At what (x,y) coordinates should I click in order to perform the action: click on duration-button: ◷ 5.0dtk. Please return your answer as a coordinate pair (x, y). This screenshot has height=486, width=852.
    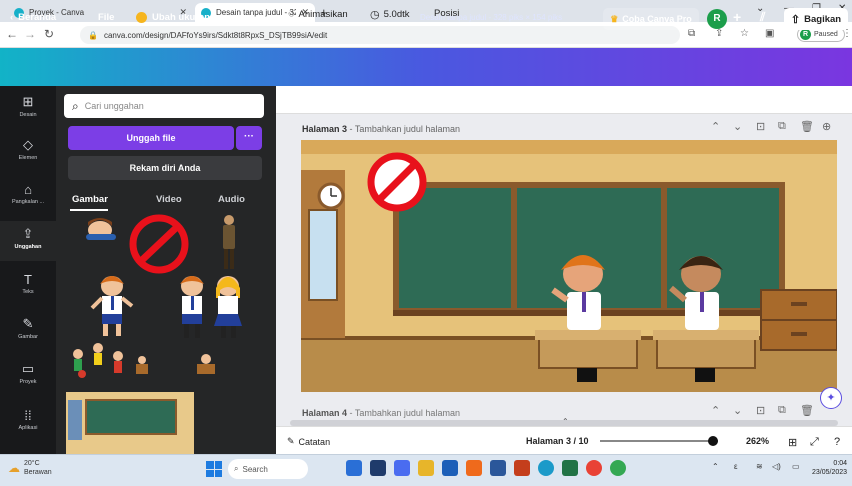
    Looking at the image, I should click on (390, 14).